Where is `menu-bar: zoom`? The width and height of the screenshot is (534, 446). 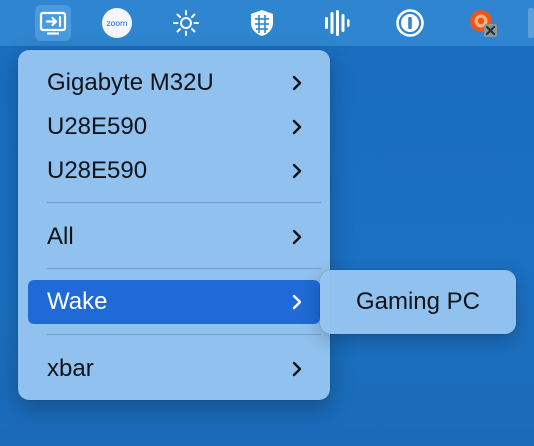 menu-bar: zoom is located at coordinates (267, 23).